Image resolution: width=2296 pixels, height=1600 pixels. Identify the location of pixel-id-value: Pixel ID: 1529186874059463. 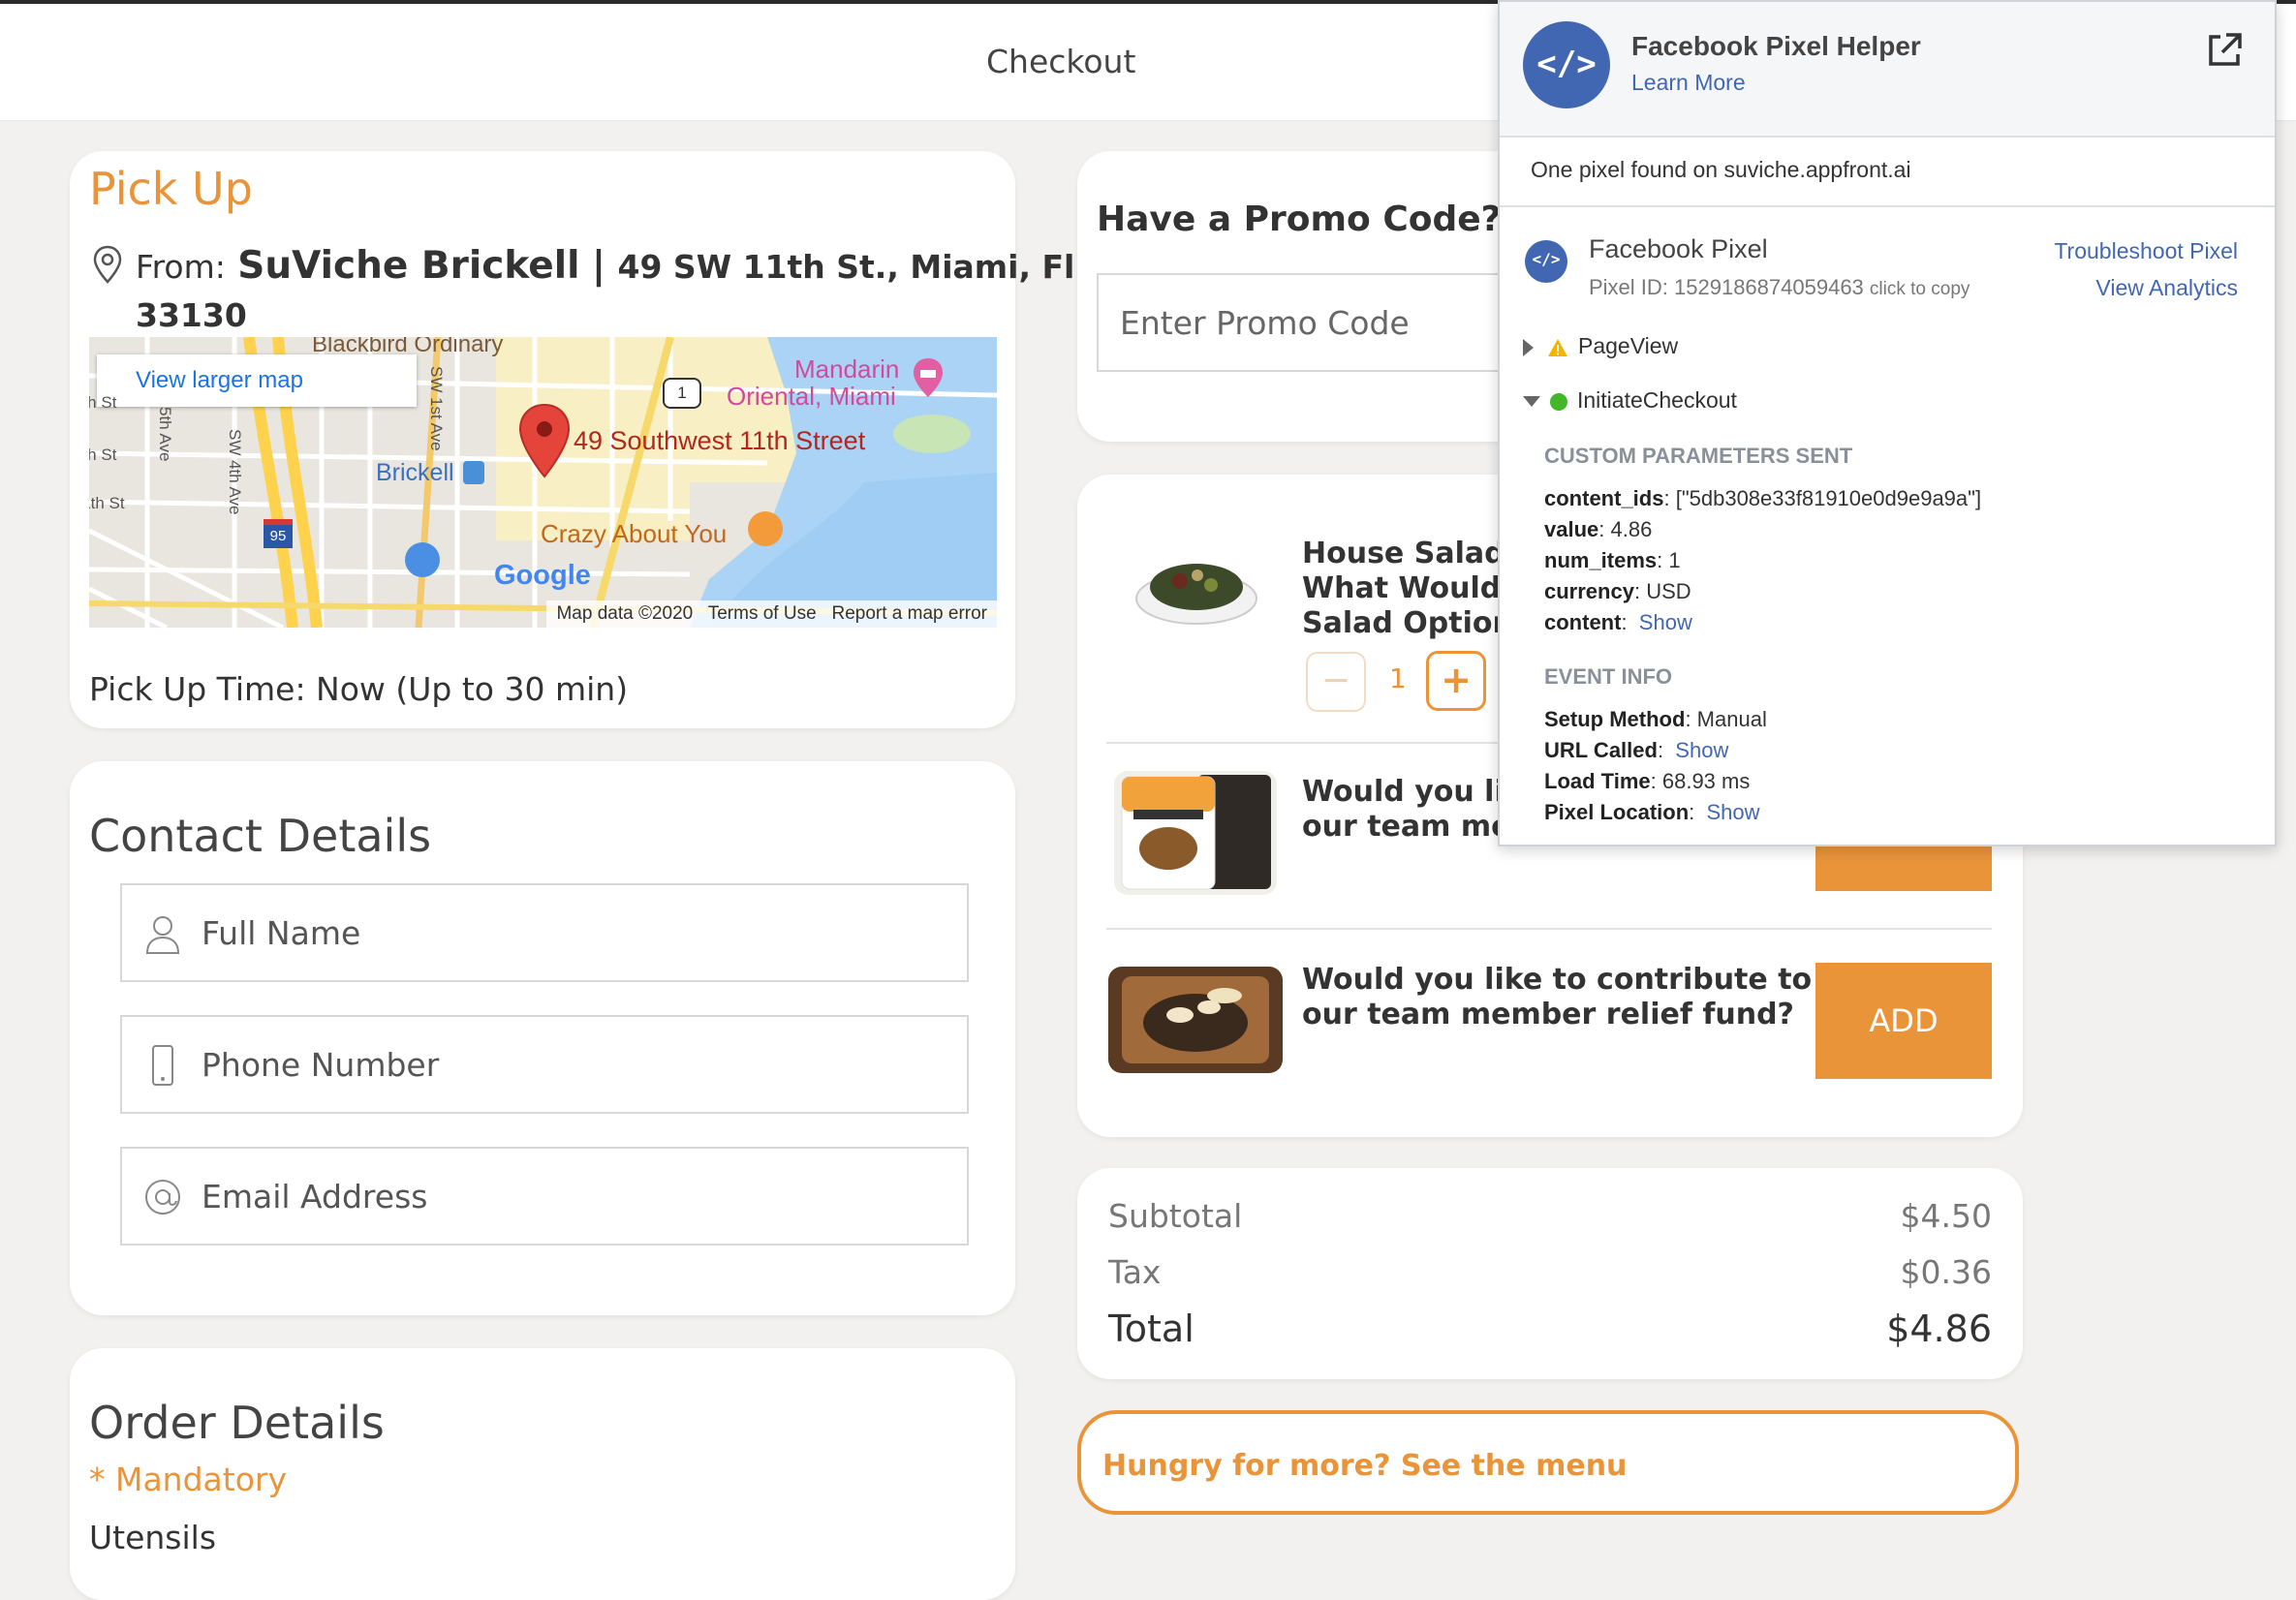
(1726, 287).